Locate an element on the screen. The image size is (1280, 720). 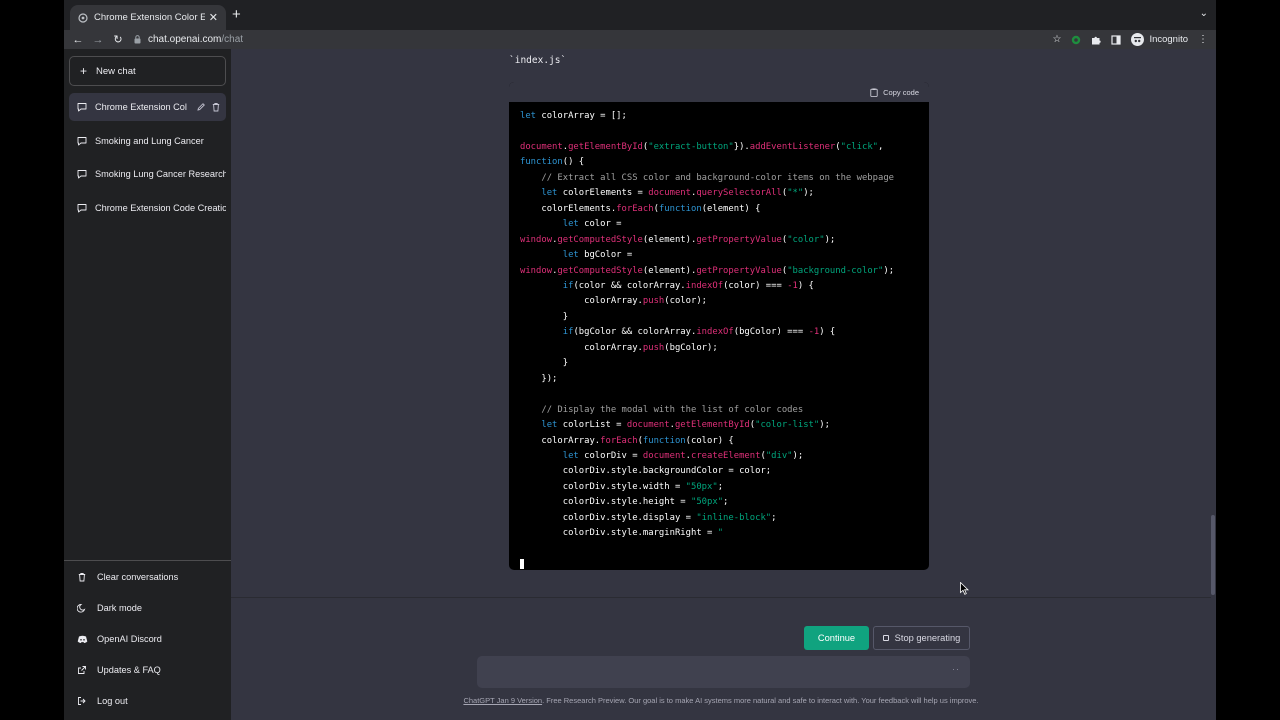
code-token: document is located at coordinates (664, 455).